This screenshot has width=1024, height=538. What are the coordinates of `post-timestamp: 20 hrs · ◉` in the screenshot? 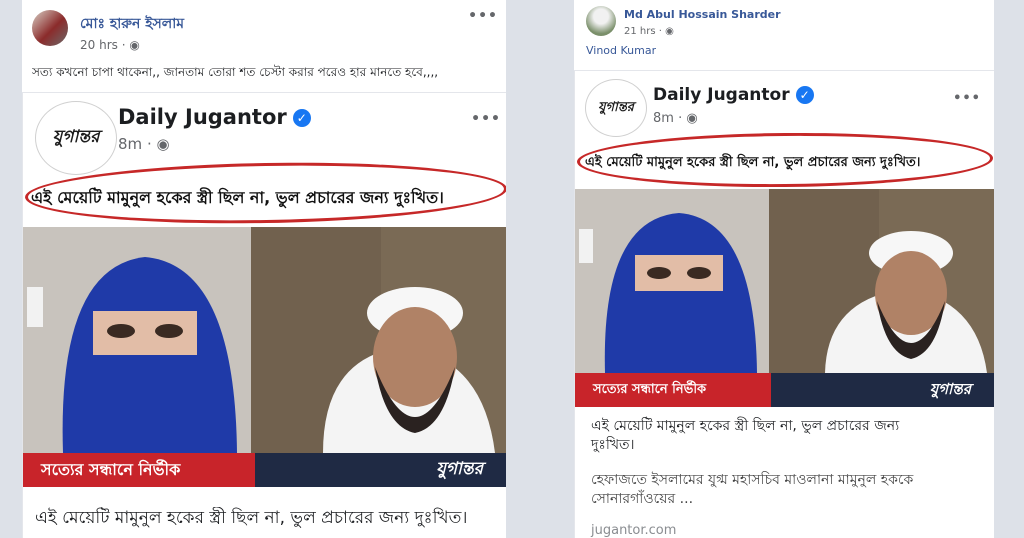 It's located at (110, 45).